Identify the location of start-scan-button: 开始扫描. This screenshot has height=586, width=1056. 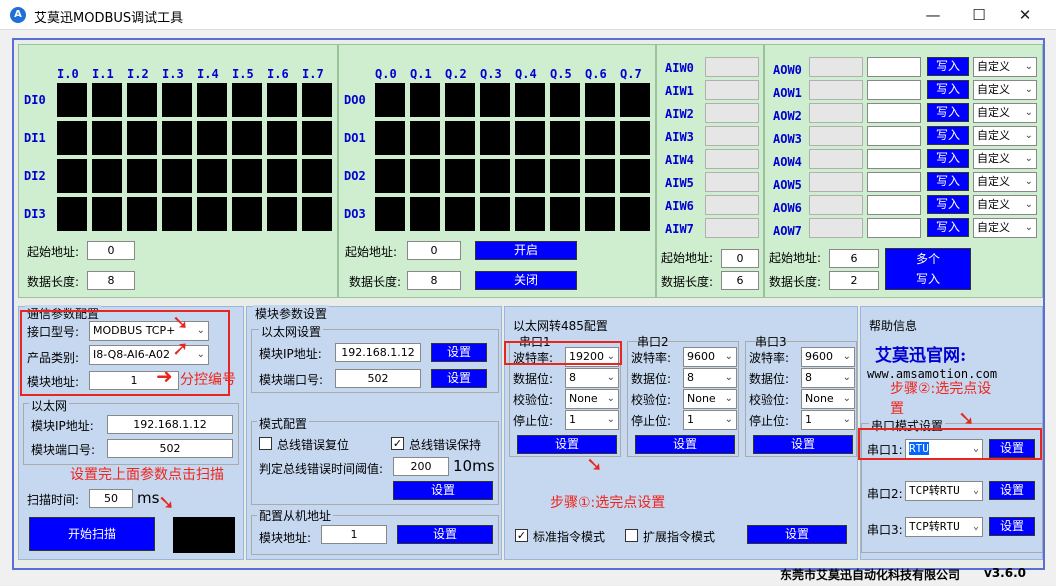
(92, 534).